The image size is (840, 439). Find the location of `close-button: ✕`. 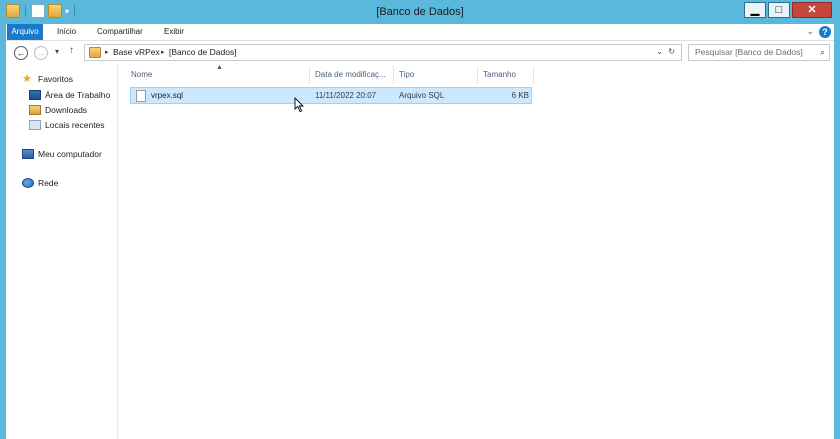

close-button: ✕ is located at coordinates (812, 10).